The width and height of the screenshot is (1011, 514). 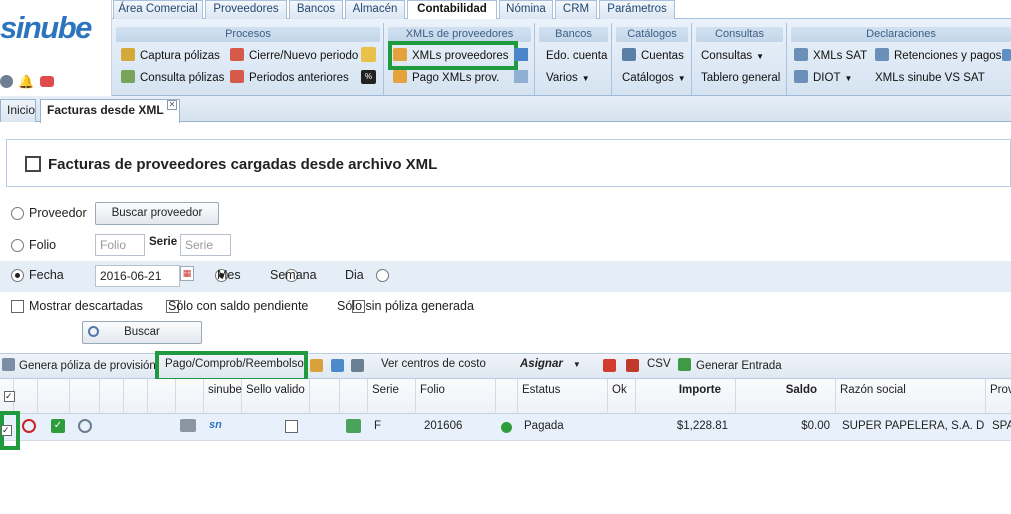 I want to click on help-icon, so click(x=6, y=81).